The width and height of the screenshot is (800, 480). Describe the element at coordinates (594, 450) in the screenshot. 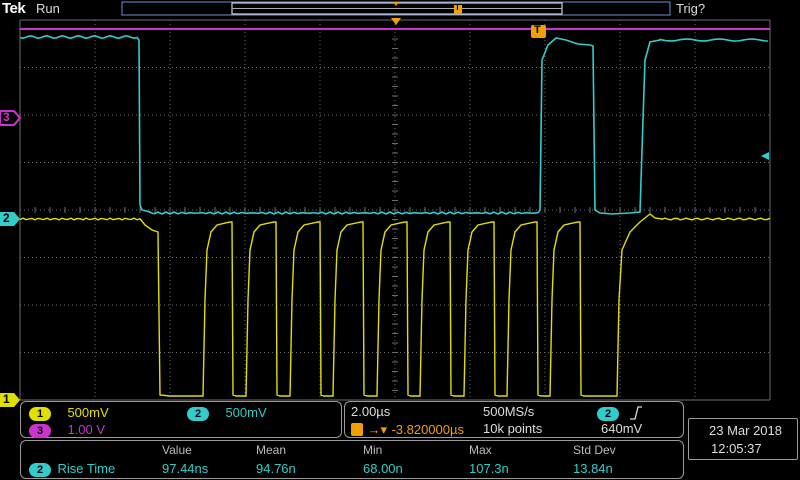

I see `measurement-header-stddev: Std Dev` at that location.